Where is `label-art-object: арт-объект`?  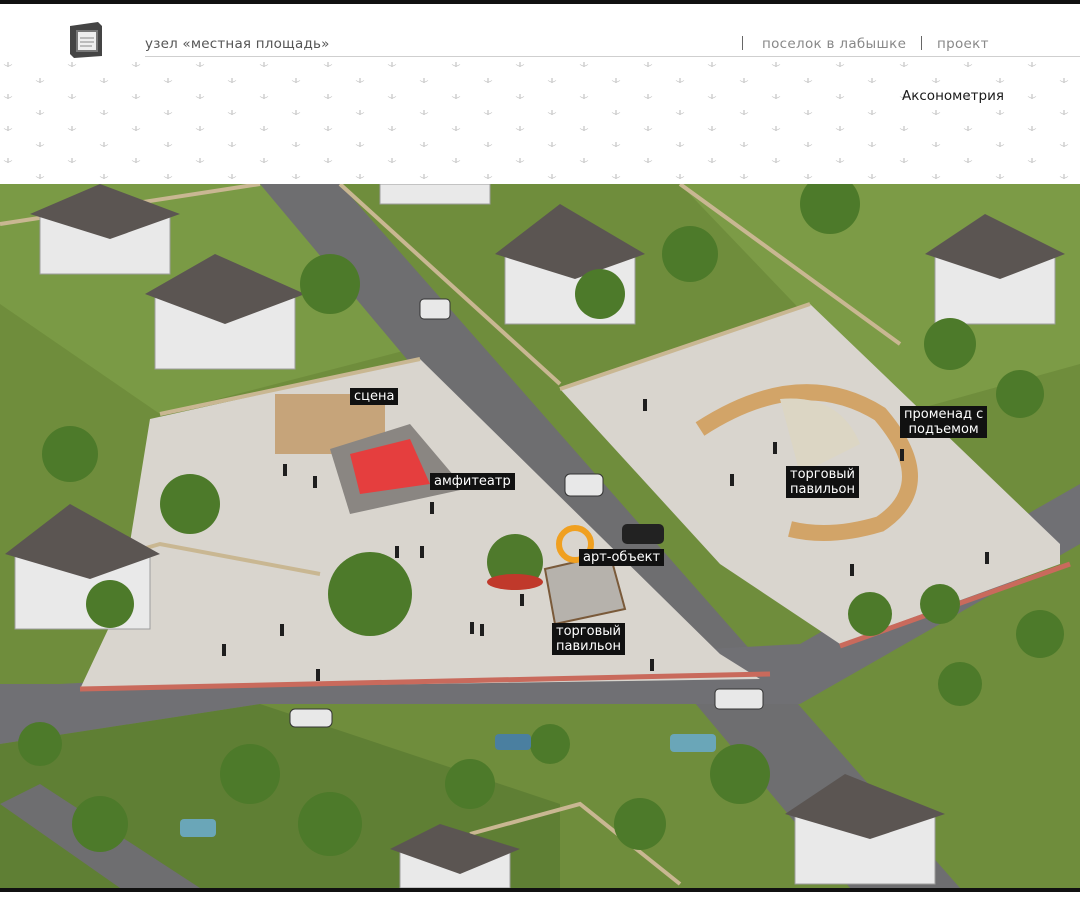
label-art-object: арт-объект is located at coordinates (622, 557).